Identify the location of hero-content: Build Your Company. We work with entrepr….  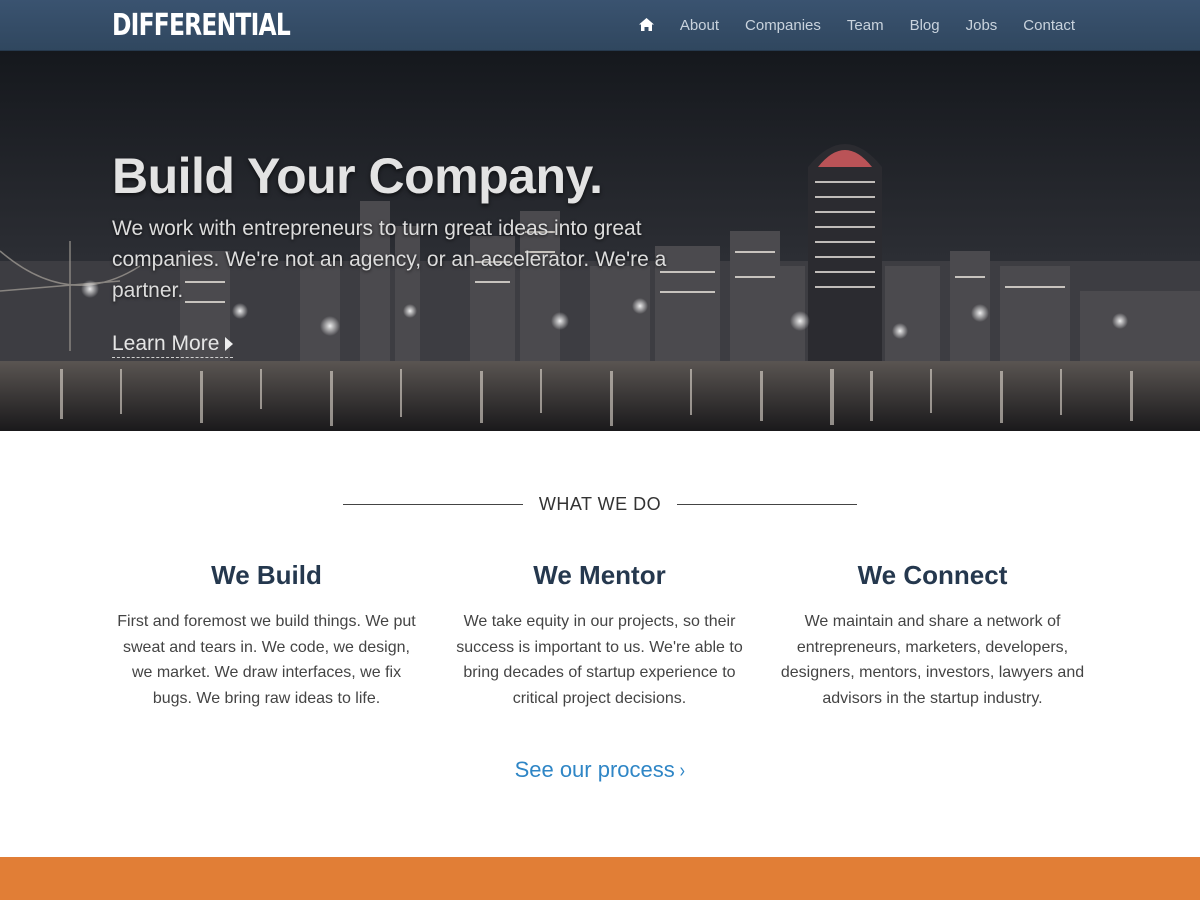
(397, 252).